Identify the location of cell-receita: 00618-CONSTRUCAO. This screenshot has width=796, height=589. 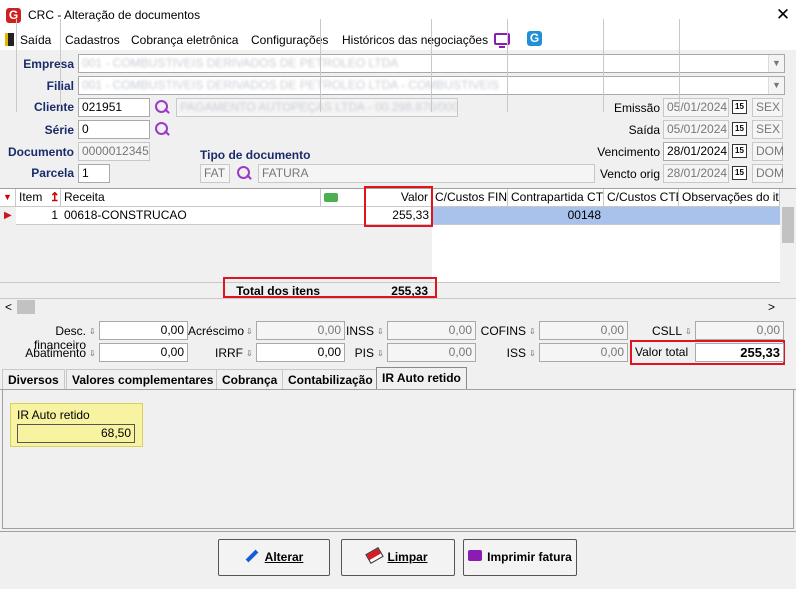
(191, 215).